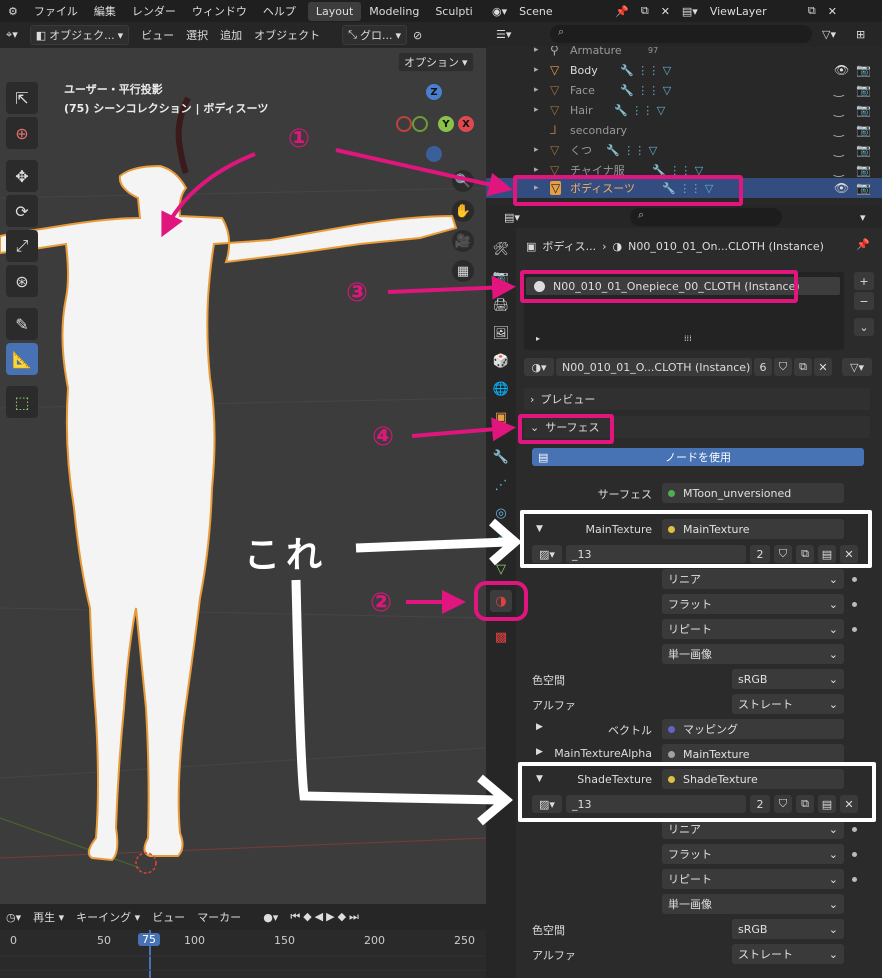 The image size is (882, 978). Describe the element at coordinates (22, 133) in the screenshot. I see `cursor-tool-icon: ⊕` at that location.